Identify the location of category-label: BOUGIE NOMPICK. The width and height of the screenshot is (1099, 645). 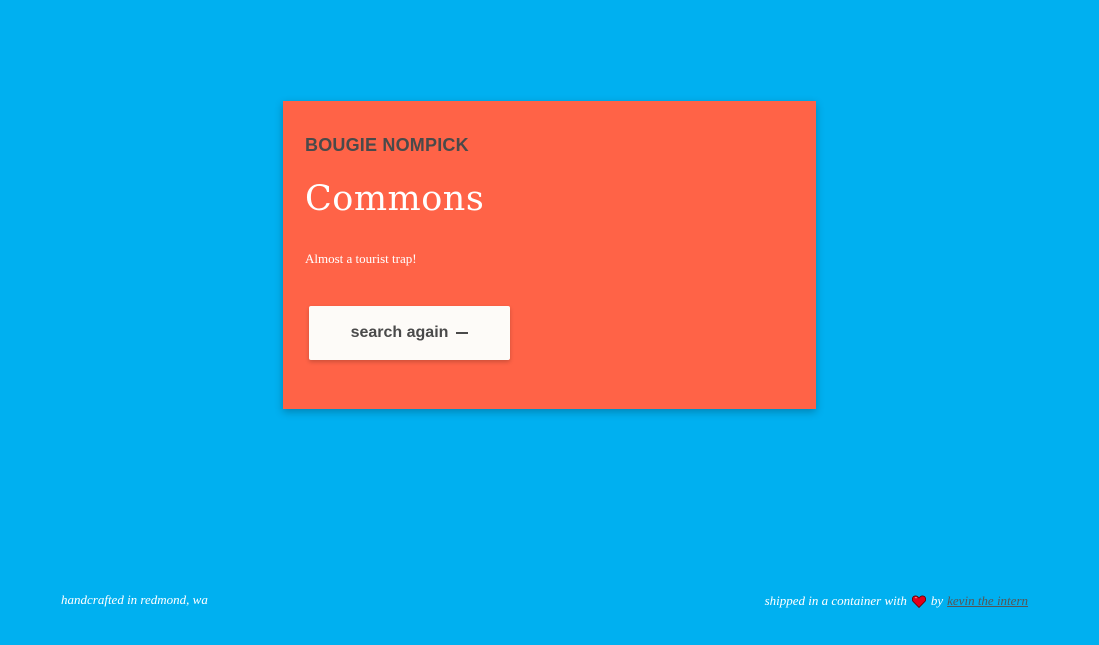
(387, 145).